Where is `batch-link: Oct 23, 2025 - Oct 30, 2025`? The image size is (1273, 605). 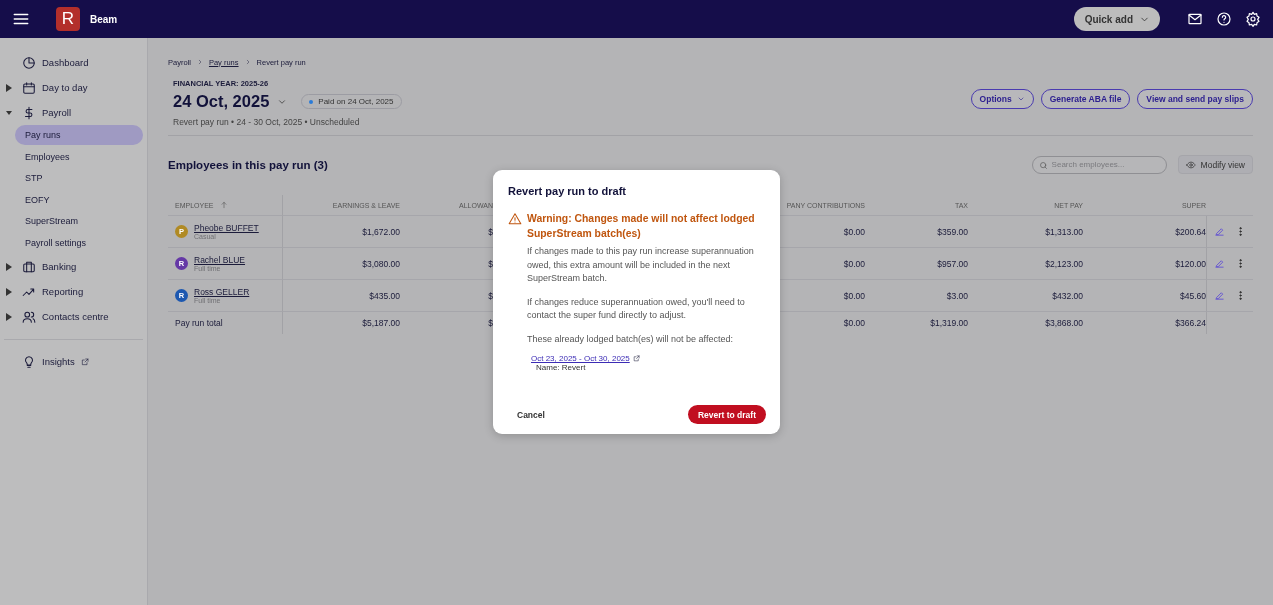 batch-link: Oct 23, 2025 - Oct 30, 2025 is located at coordinates (580, 359).